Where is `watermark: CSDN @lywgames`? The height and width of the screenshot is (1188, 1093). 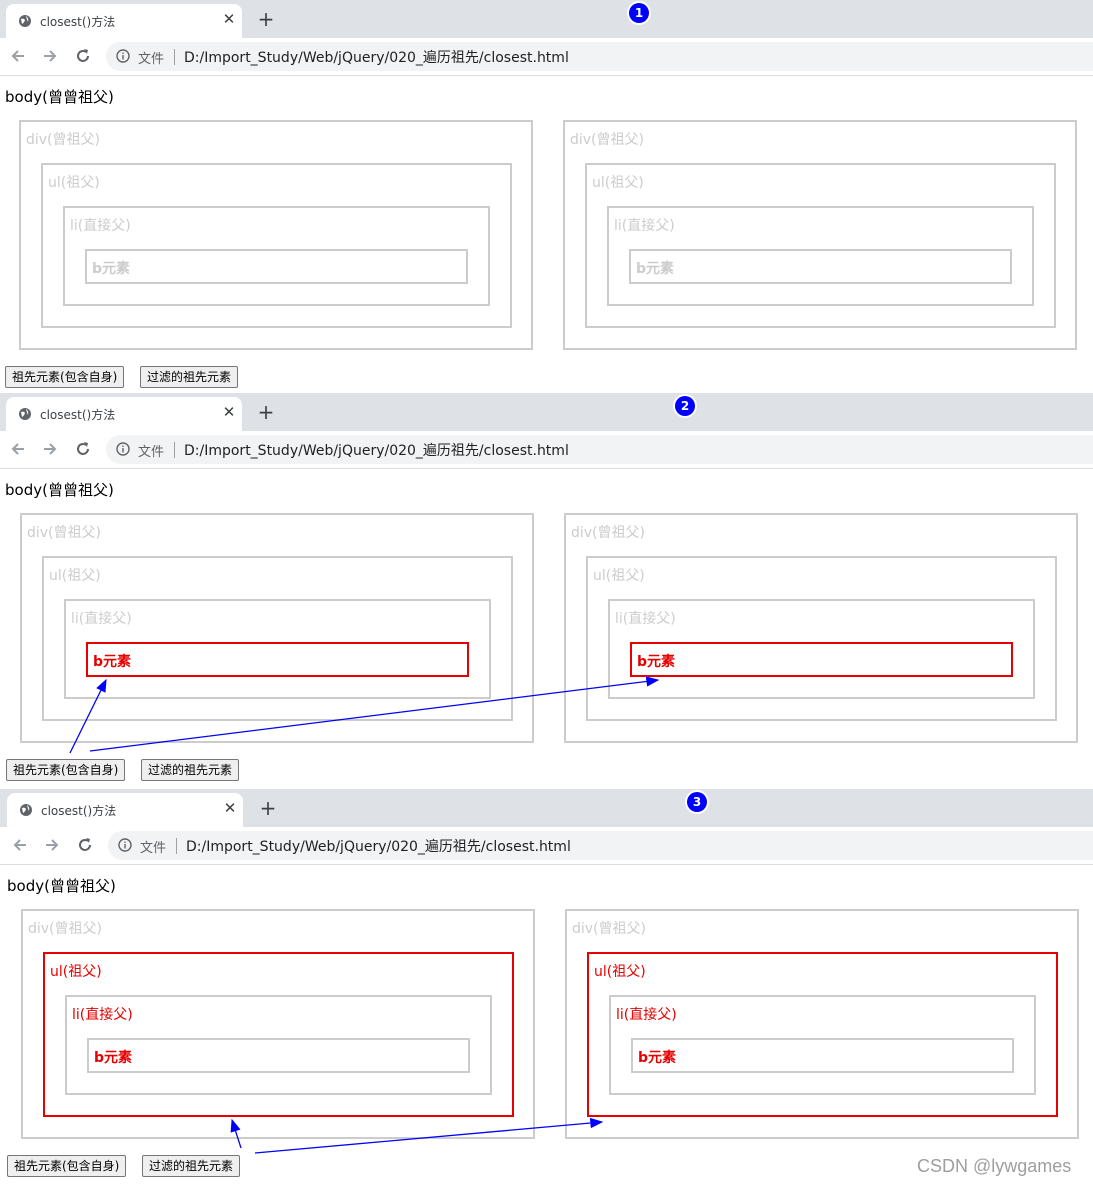 watermark: CSDN @lywgames is located at coordinates (994, 1166).